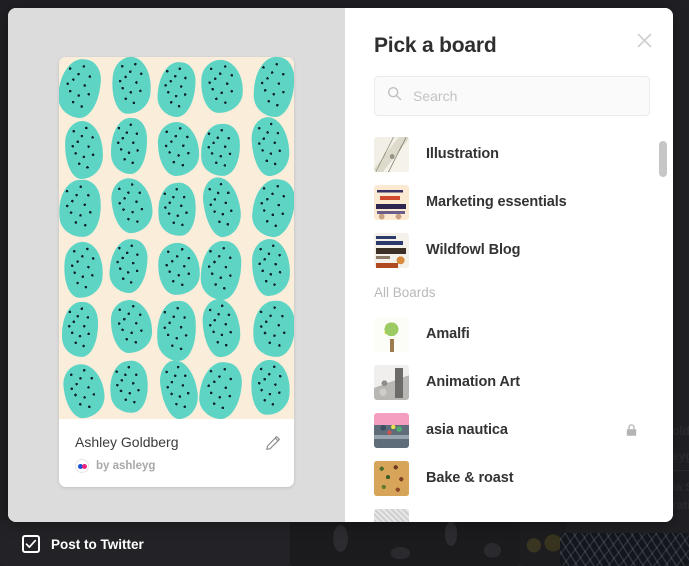  I want to click on pin-attribution-label: by ashleyg, so click(126, 466).